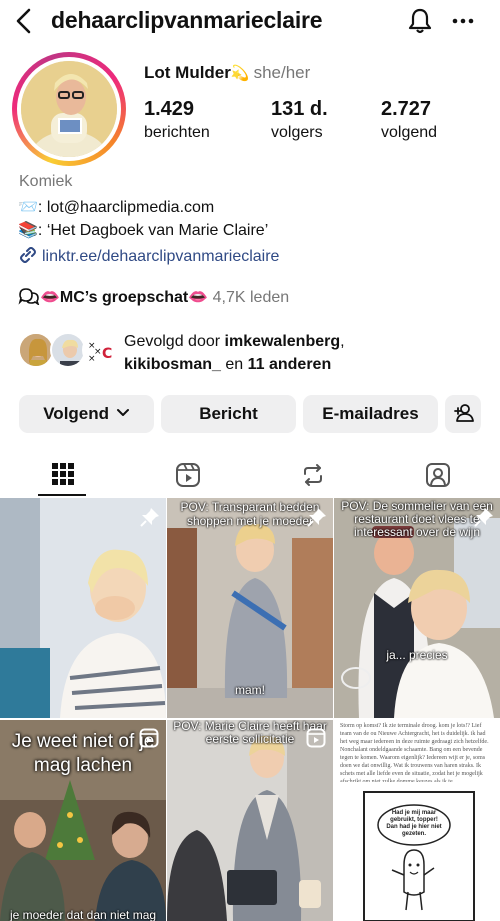  I want to click on books-emoji: 📚, so click(28, 230).